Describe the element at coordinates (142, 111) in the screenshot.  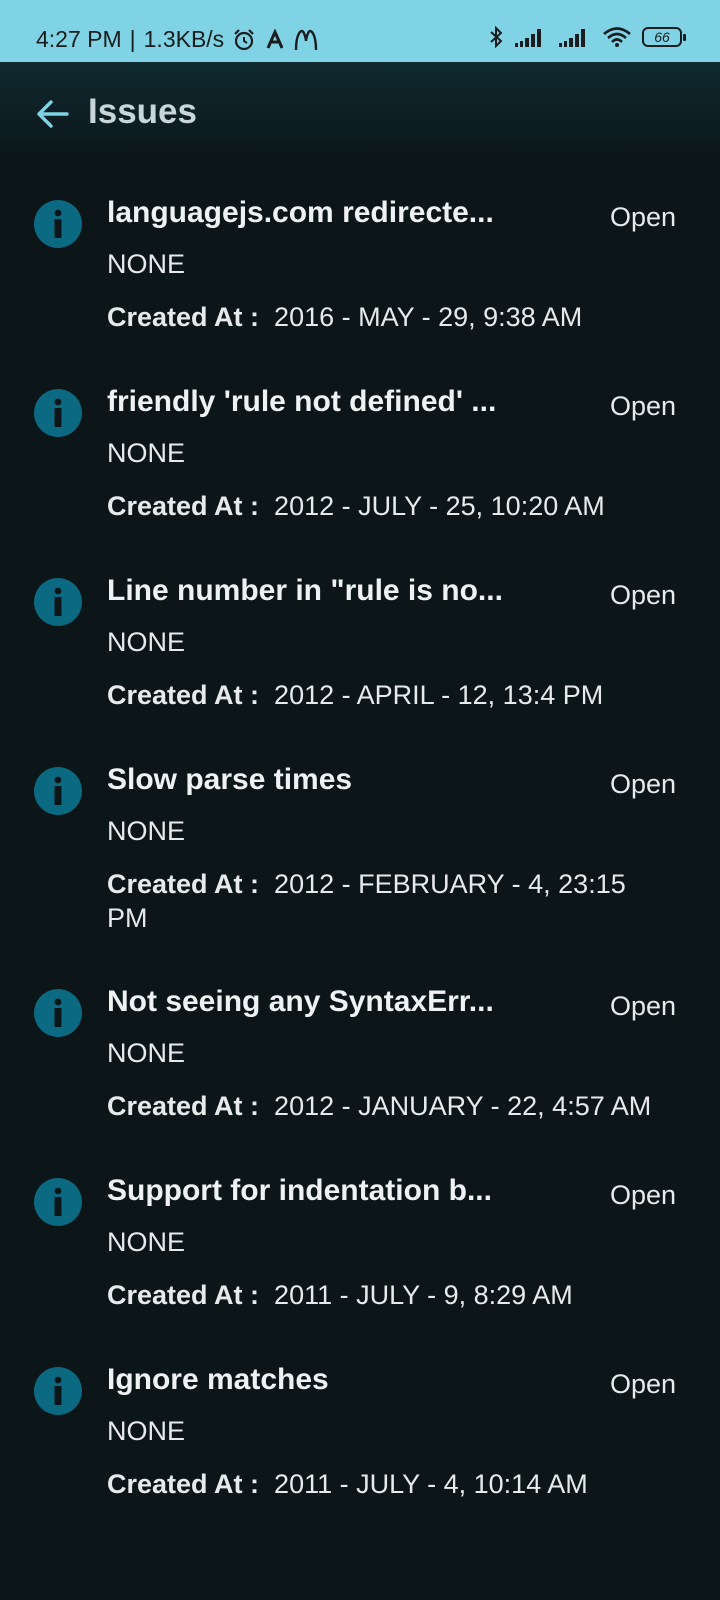
I see `page-title: Issues` at that location.